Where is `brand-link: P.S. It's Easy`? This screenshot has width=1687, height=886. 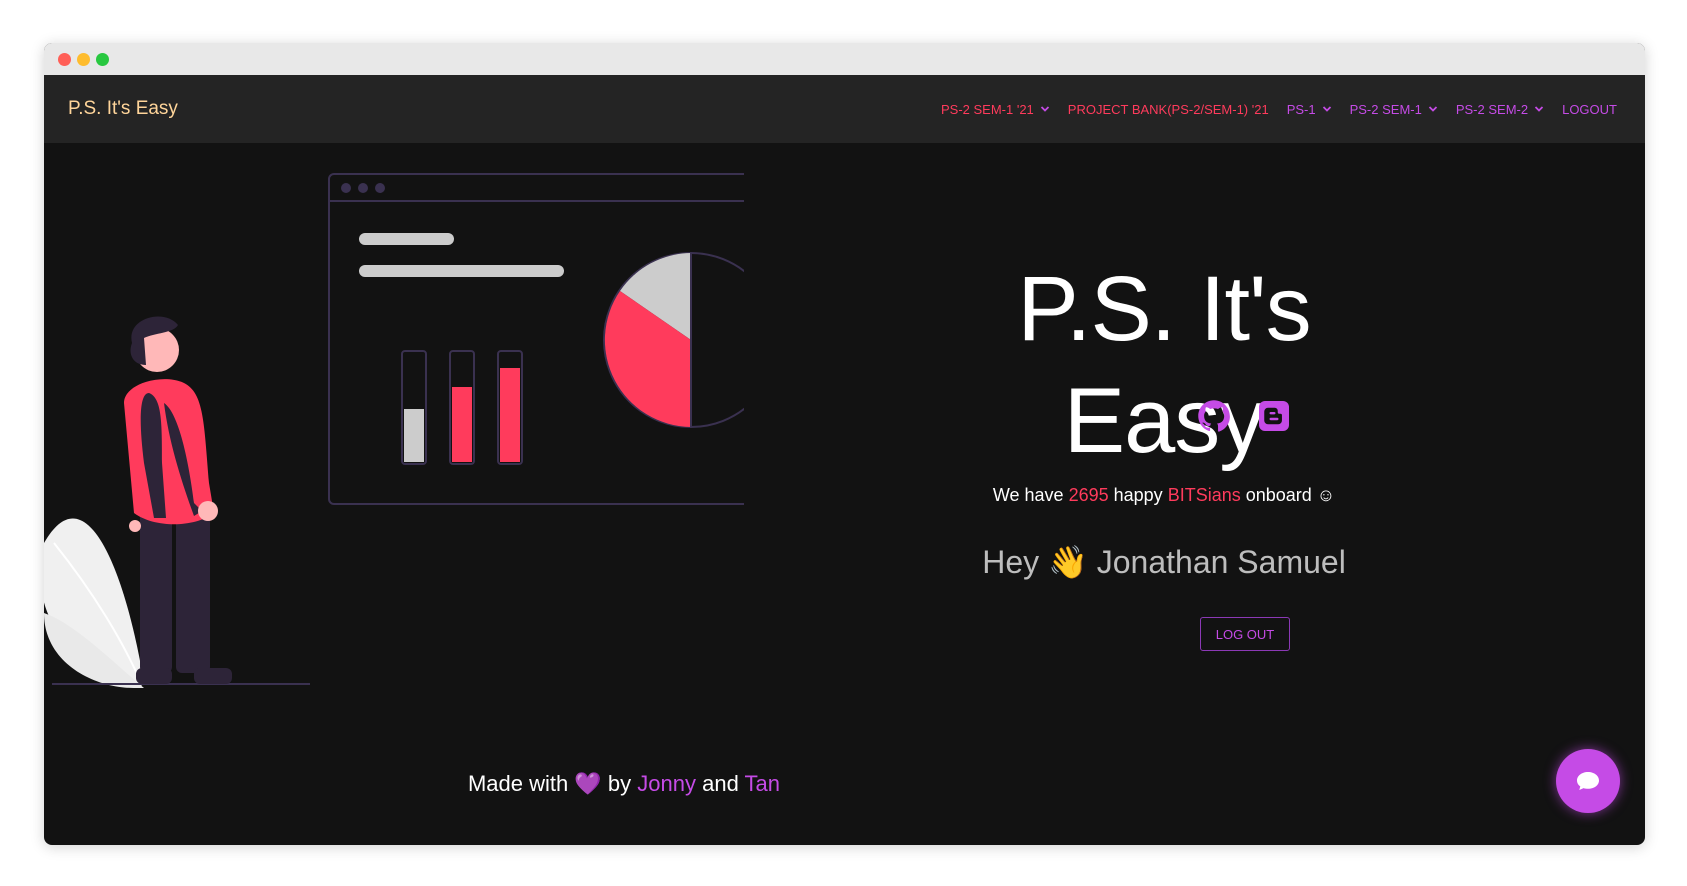 brand-link: P.S. It's Easy is located at coordinates (123, 109).